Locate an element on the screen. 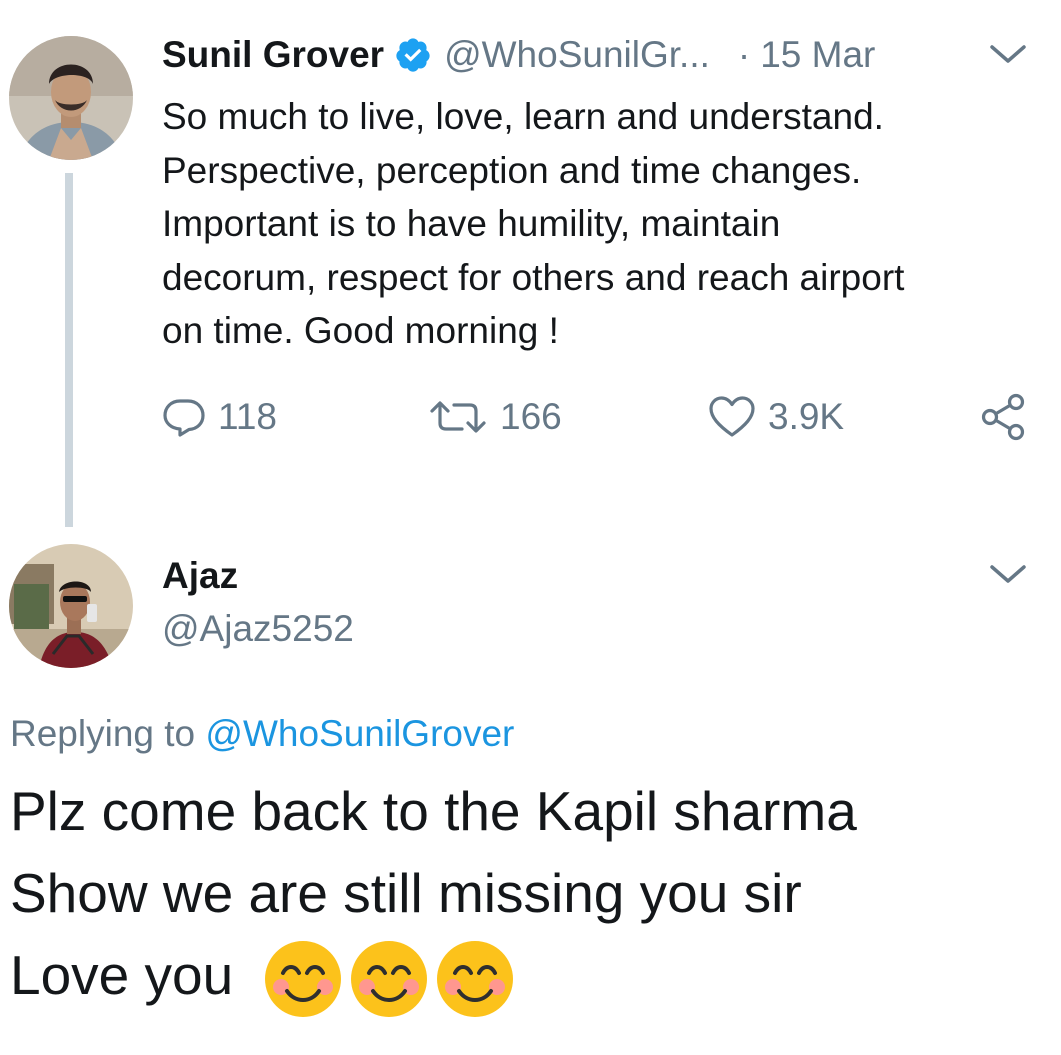  retweet-button: 166 is located at coordinates (495, 417).